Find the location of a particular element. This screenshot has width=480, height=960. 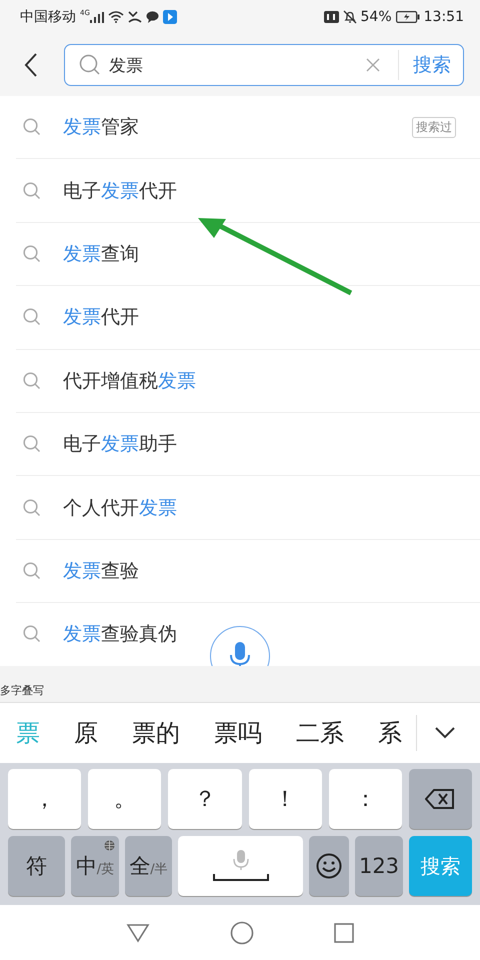

input-mode-label: 多字叠写 is located at coordinates (22, 691).